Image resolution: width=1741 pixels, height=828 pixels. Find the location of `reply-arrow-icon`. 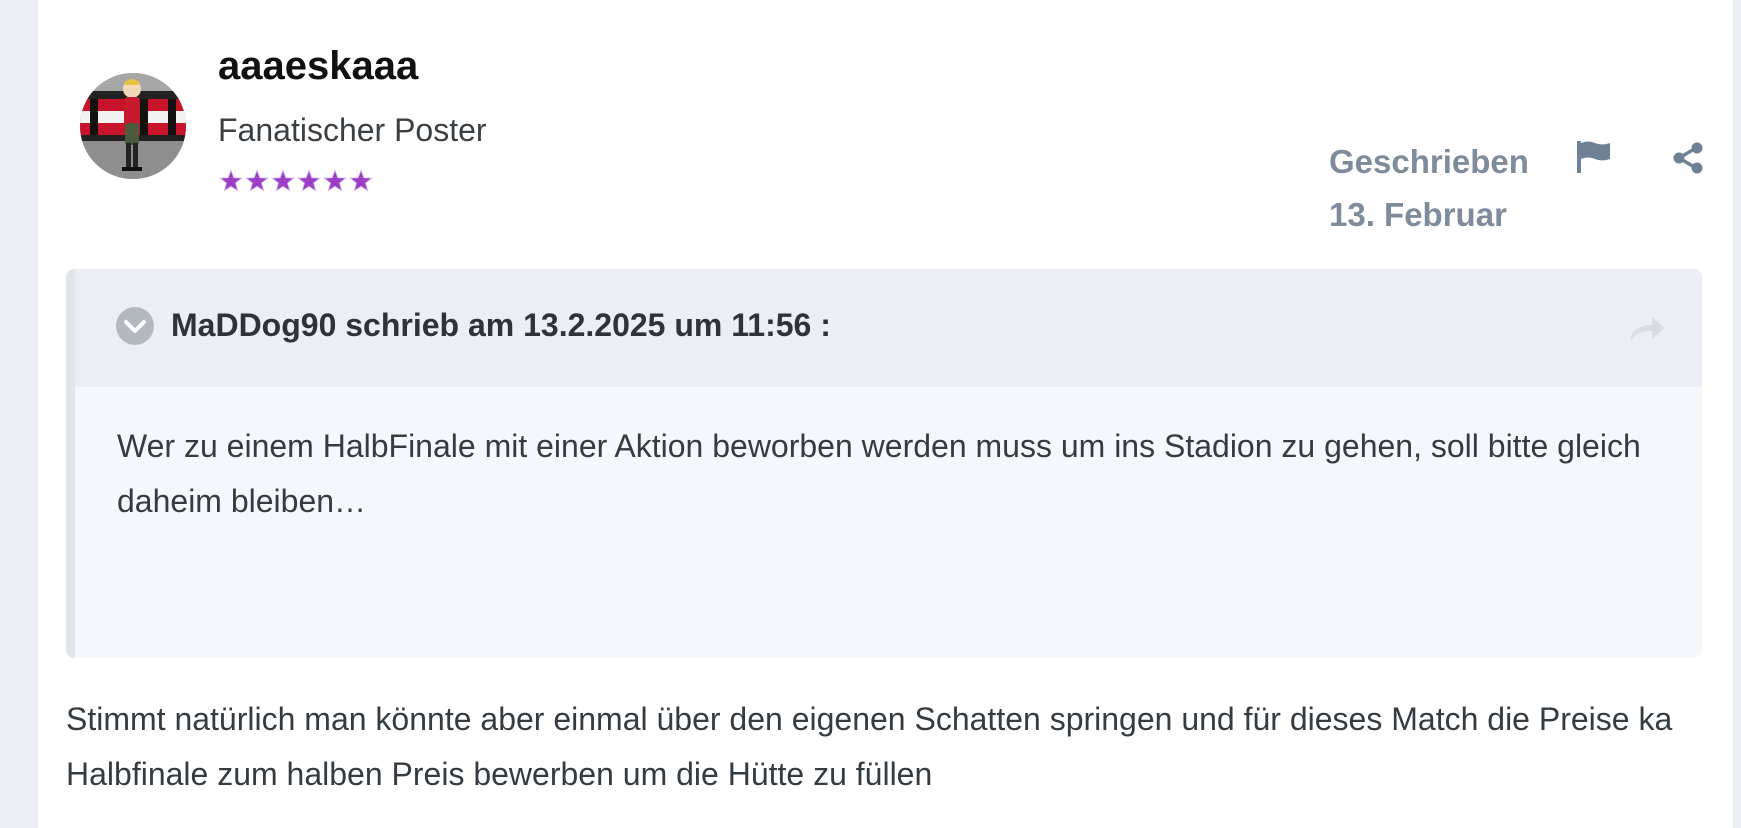

reply-arrow-icon is located at coordinates (1647, 328).